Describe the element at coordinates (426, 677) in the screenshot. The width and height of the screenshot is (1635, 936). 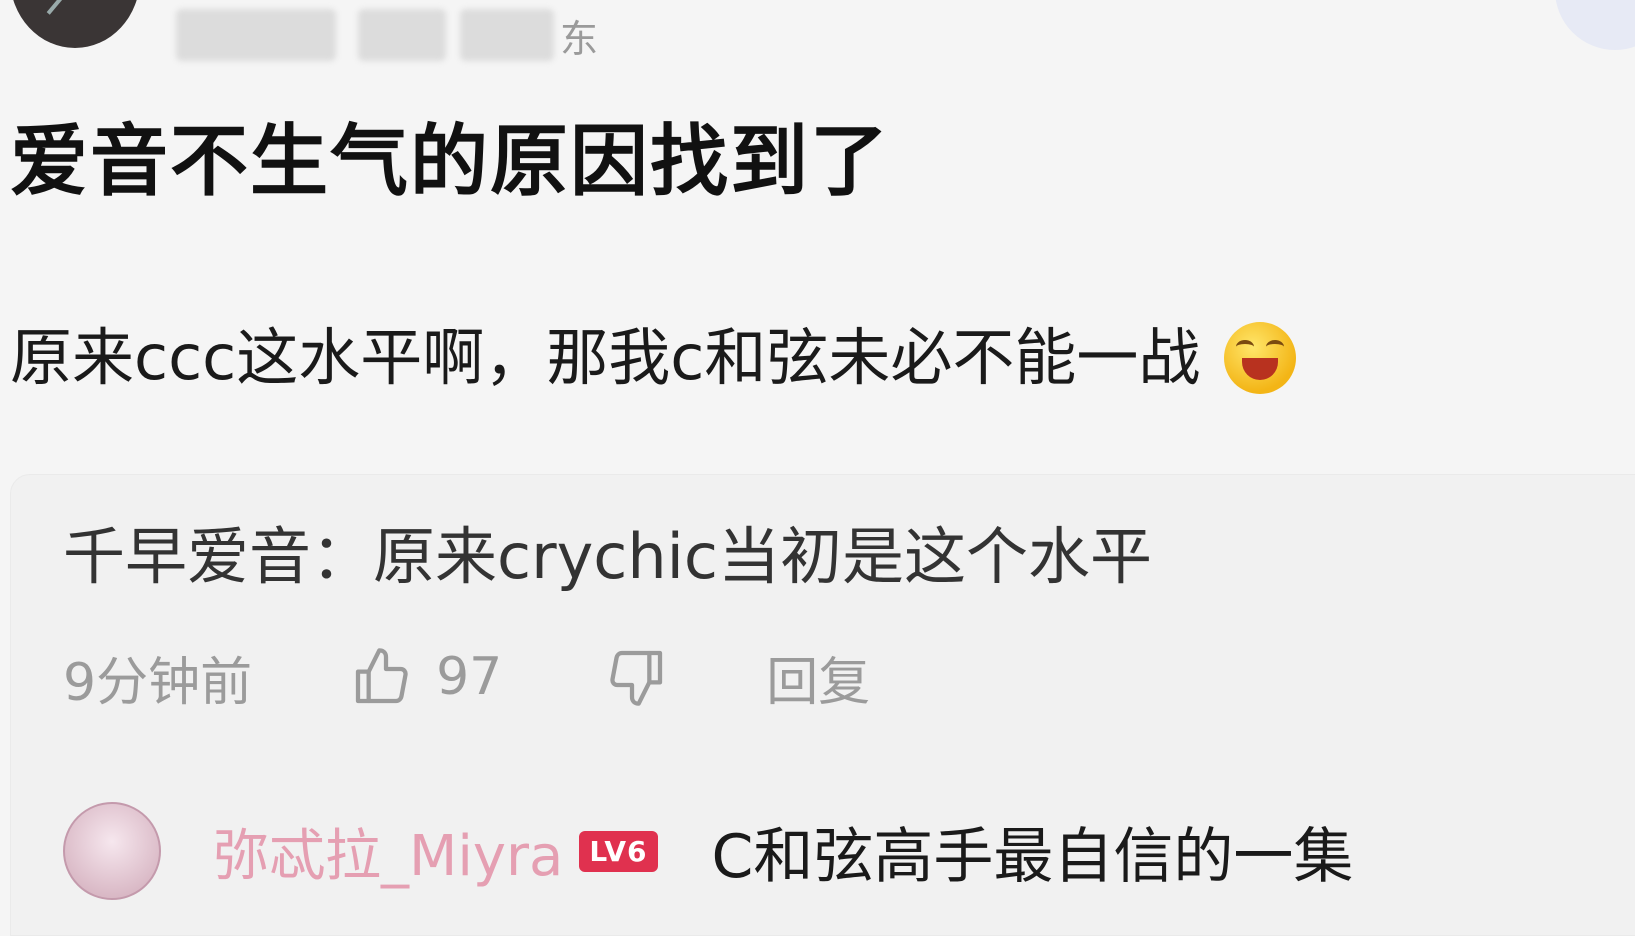
I see `like-button: 97` at that location.